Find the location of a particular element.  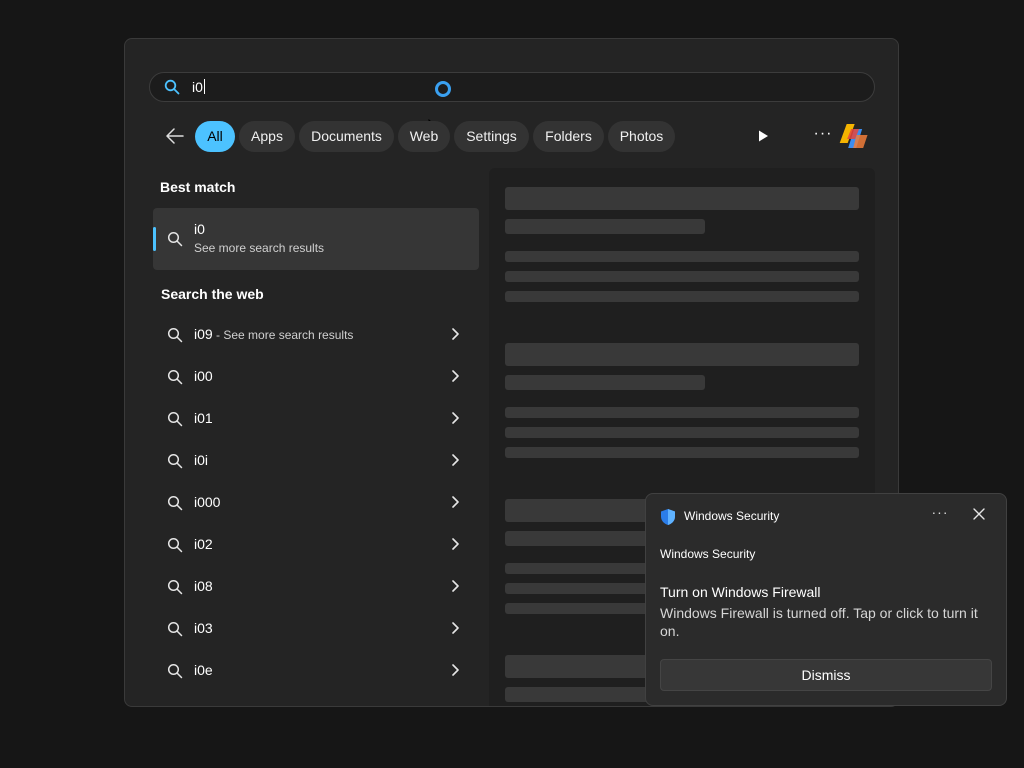

filter-folders: Folders is located at coordinates (568, 136).